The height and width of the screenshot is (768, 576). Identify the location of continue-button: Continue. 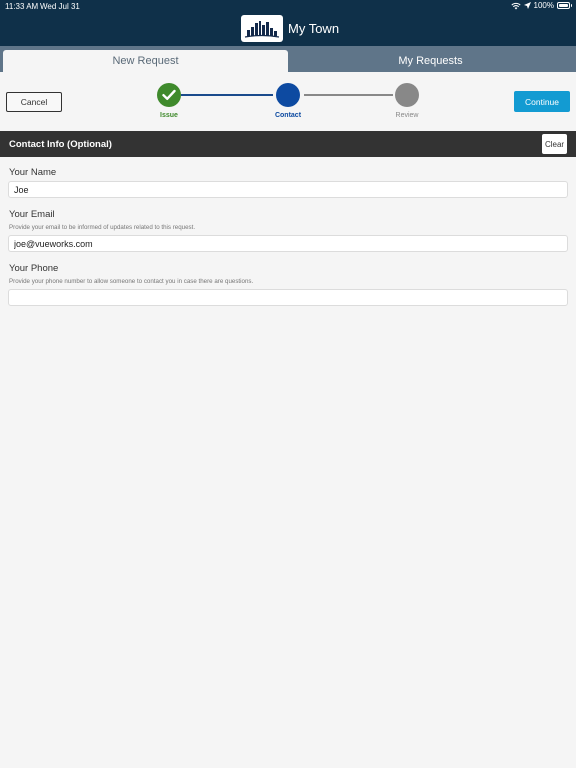
(542, 101).